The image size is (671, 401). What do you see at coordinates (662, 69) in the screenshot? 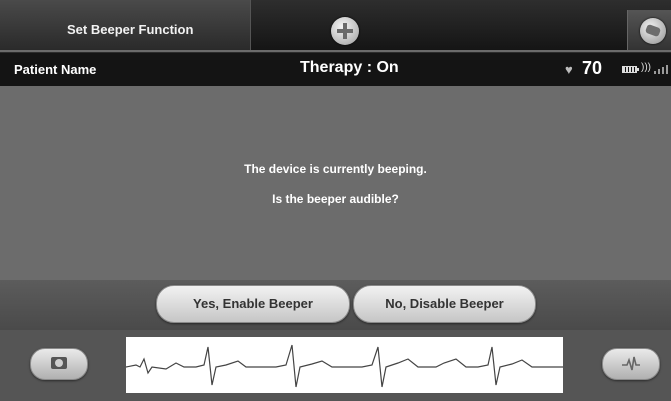
I see `signal-bars-icon` at bounding box center [662, 69].